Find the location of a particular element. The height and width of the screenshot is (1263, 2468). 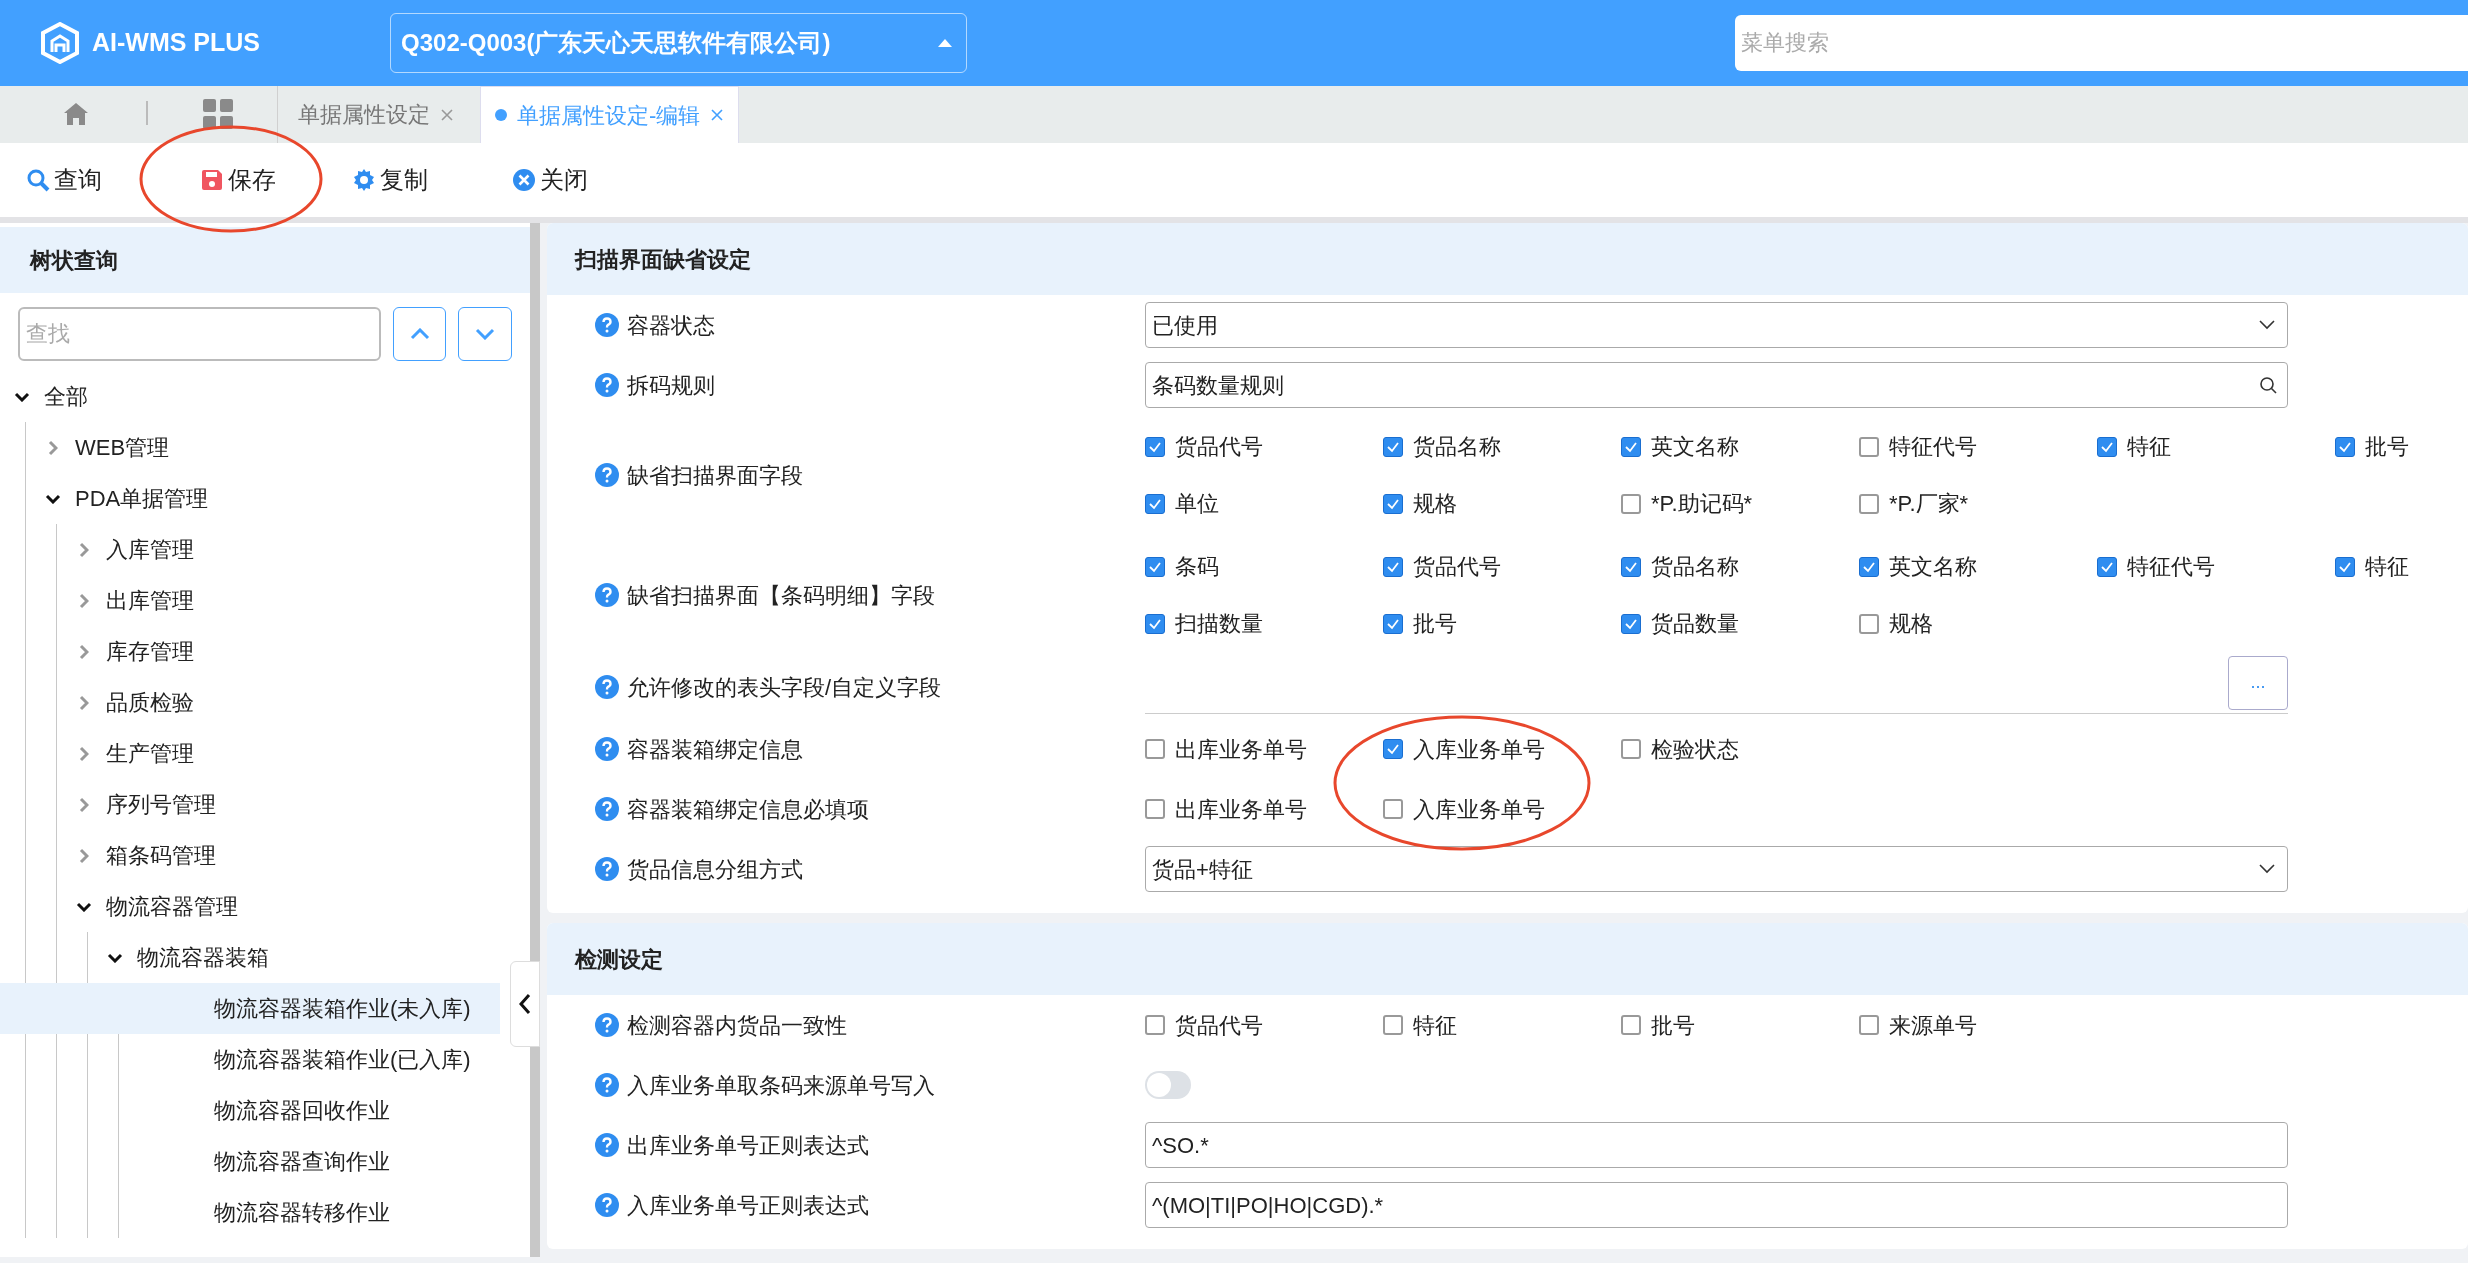

close-icon is located at coordinates (524, 180).